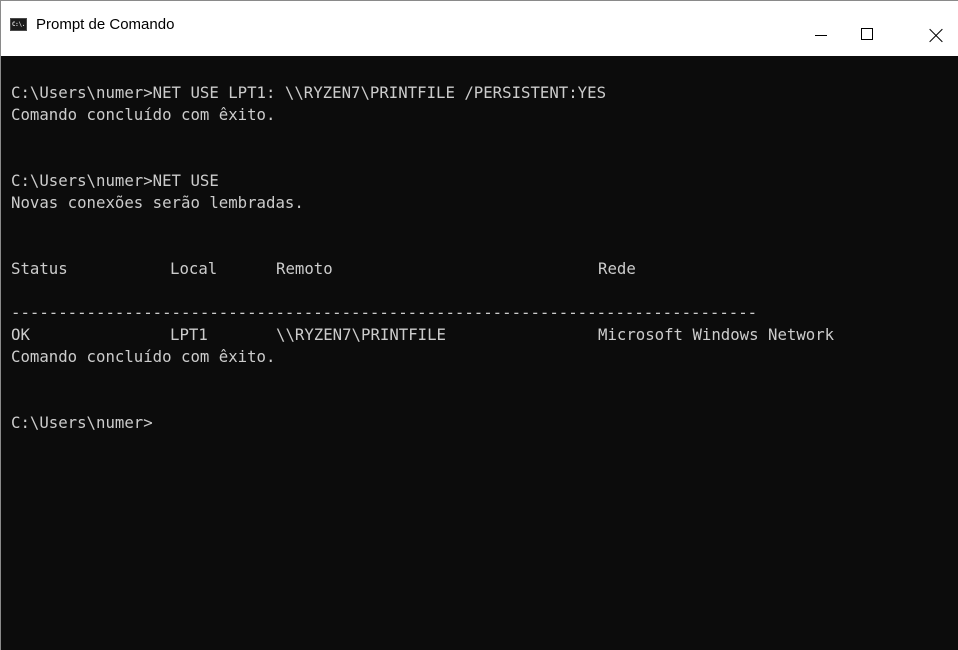 The height and width of the screenshot is (650, 958). Describe the element at coordinates (105, 24) in the screenshot. I see `window-title: Prompt de Comando` at that location.